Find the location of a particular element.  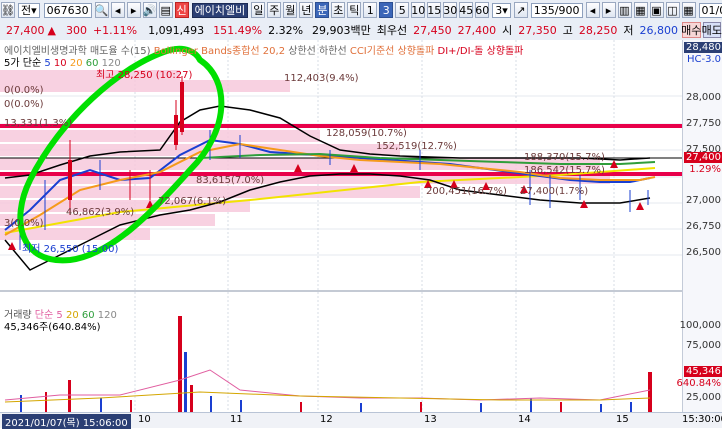

sell-button: 매수 is located at coordinates (691, 30).